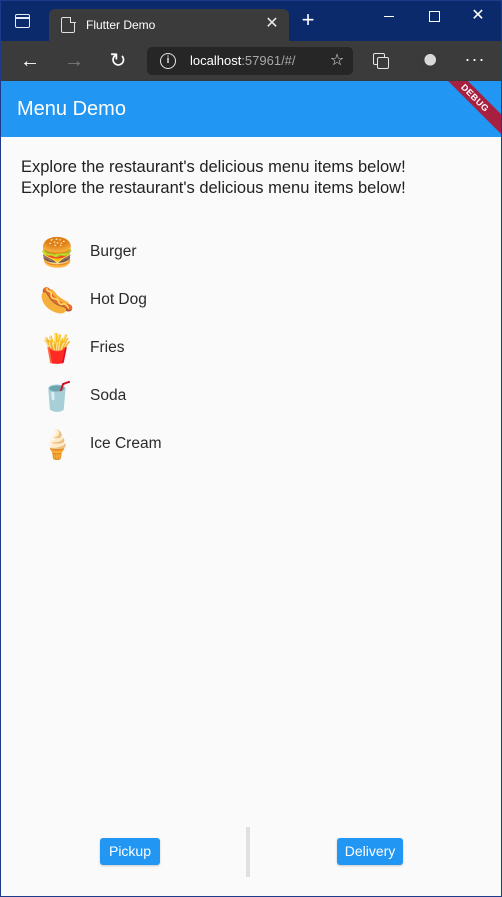 This screenshot has width=502, height=897. I want to click on title-bar: Flutter Demo ✕ + ✕, so click(251, 21).